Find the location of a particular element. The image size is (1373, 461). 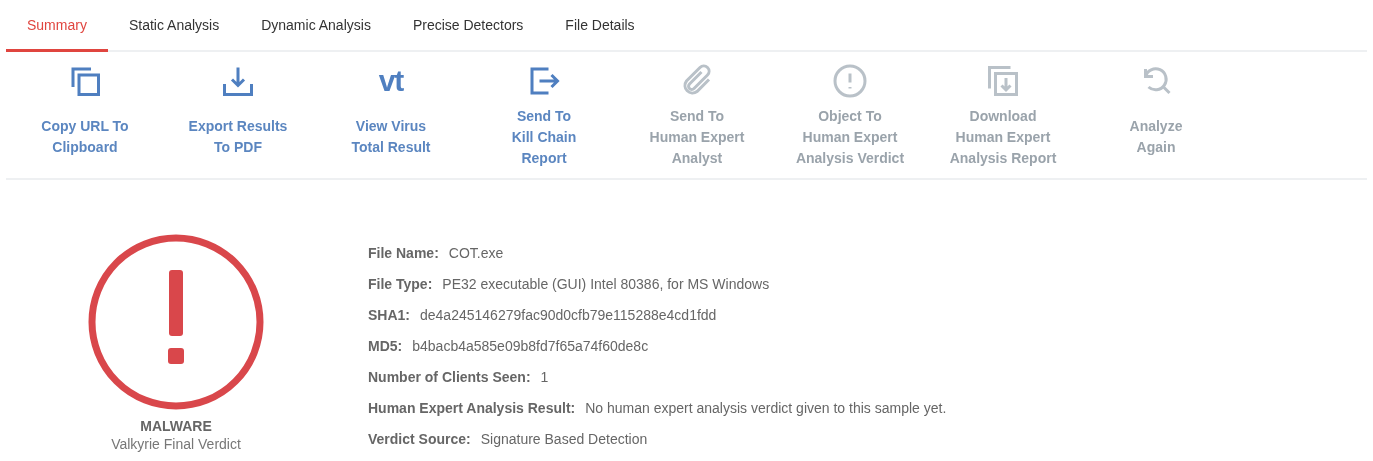

detail-label: Verdict Source: is located at coordinates (419, 439).